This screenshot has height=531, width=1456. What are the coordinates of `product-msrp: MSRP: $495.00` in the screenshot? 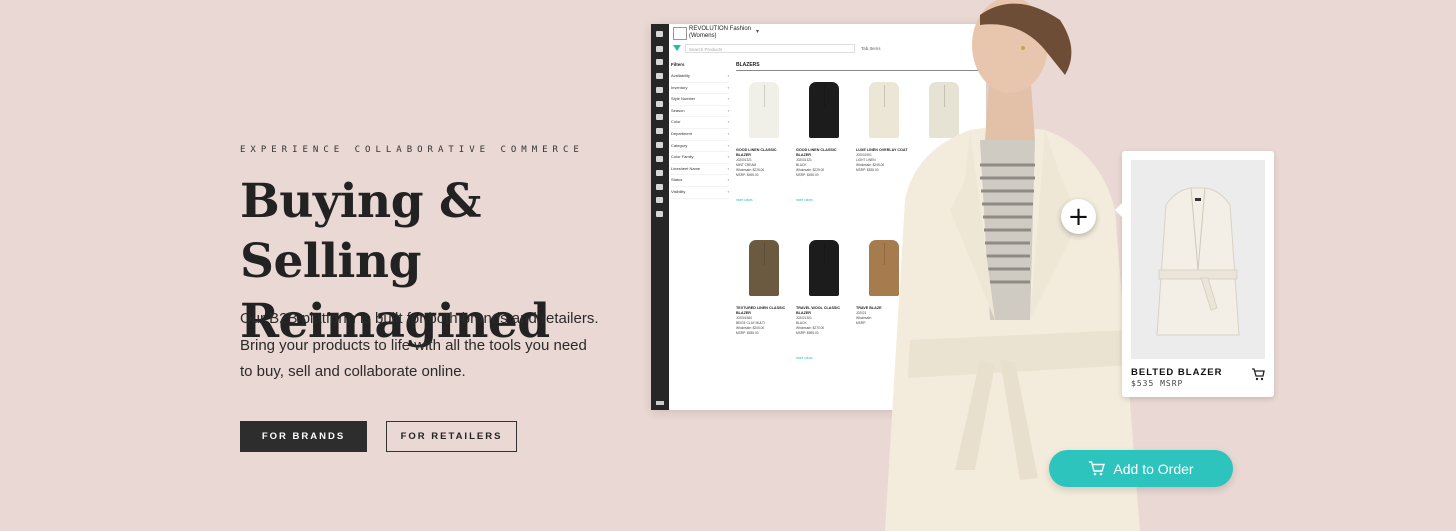 It's located at (747, 175).